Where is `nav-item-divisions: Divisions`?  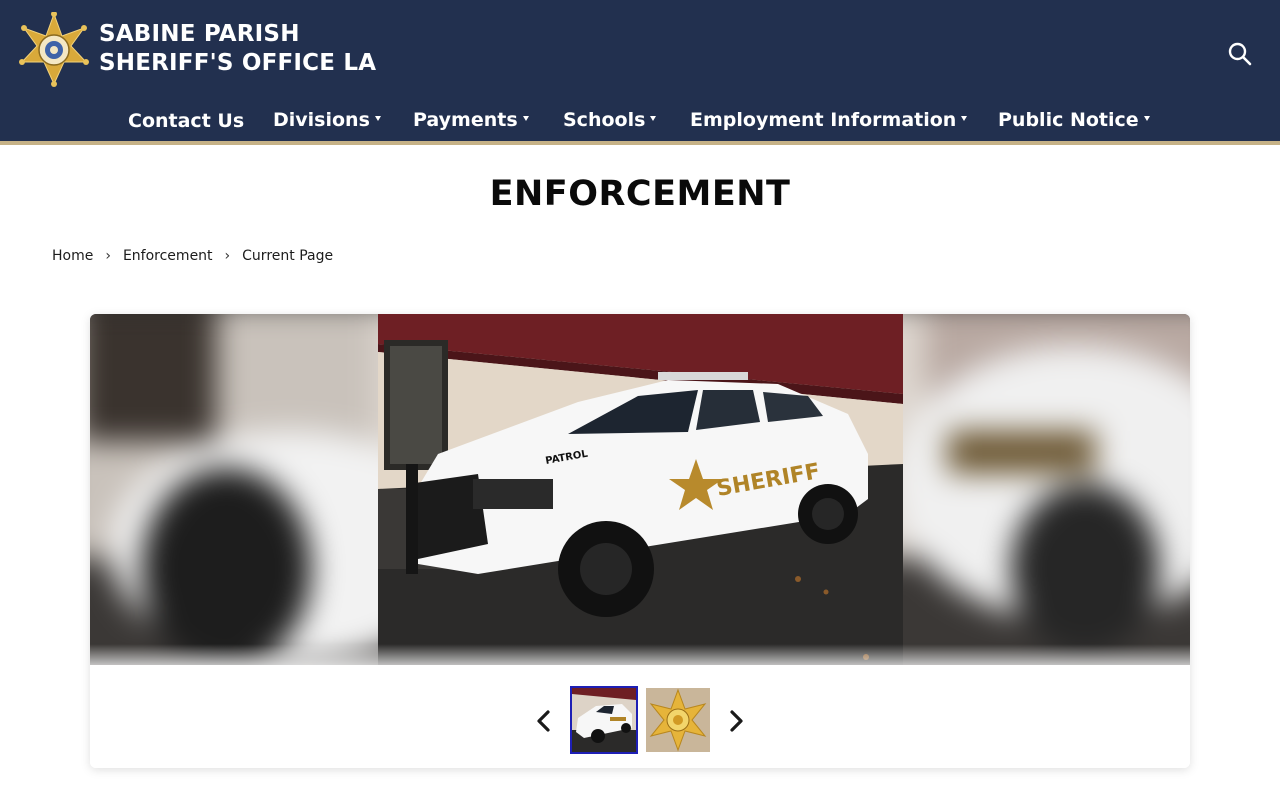 nav-item-divisions: Divisions is located at coordinates (327, 120).